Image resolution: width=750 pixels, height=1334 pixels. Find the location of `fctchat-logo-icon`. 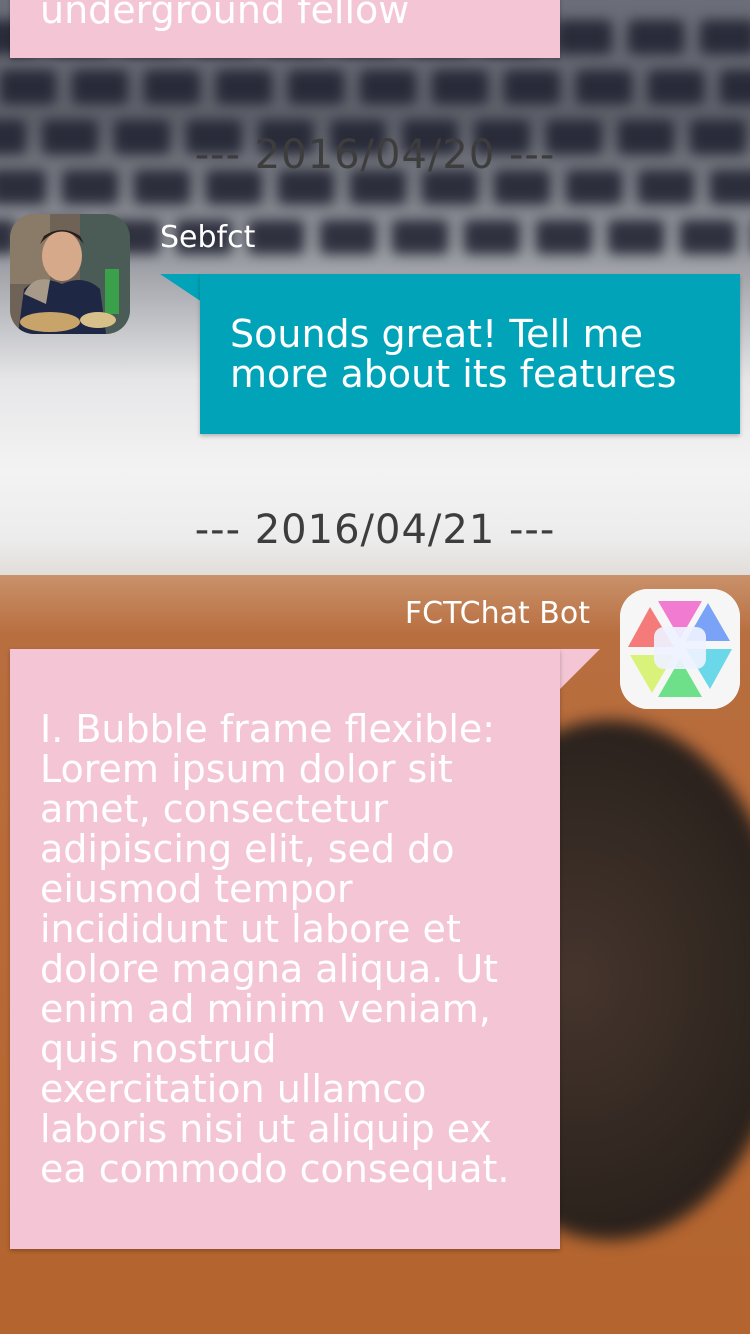

fctchat-logo-icon is located at coordinates (680, 649).